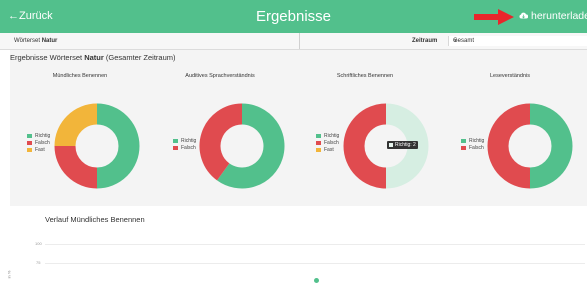 The image size is (587, 283). Describe the element at coordinates (76, 125) in the screenshot. I see `slice-fast` at that location.